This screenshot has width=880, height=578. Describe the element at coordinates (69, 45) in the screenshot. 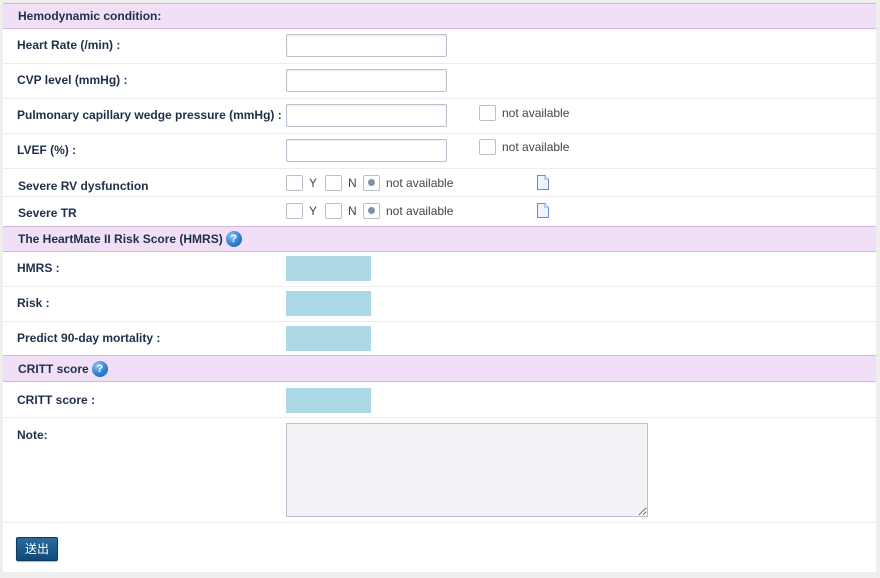

I see `heart-rate-label: Heart Rate (/min) :` at that location.